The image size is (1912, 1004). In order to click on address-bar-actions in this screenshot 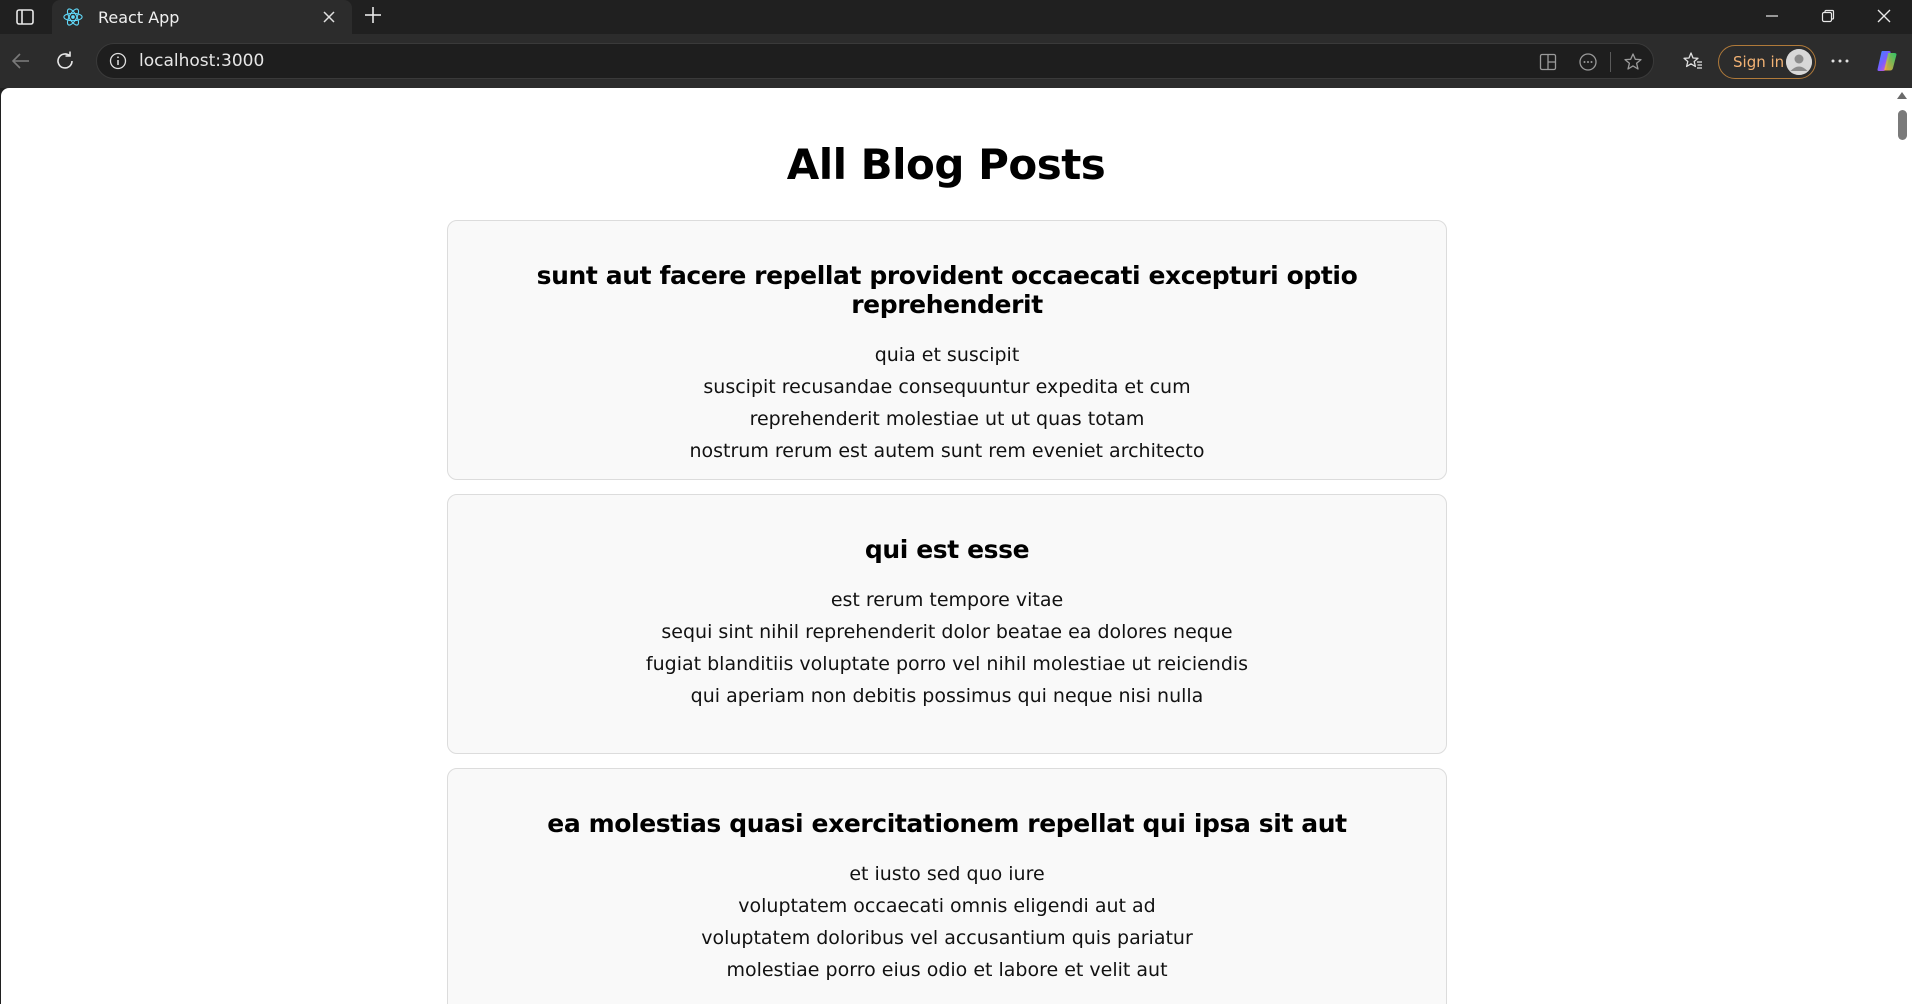, I will do `click(1590, 62)`.